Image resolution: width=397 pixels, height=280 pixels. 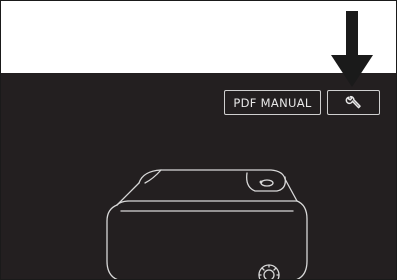 I want to click on settings-button, so click(x=353, y=102).